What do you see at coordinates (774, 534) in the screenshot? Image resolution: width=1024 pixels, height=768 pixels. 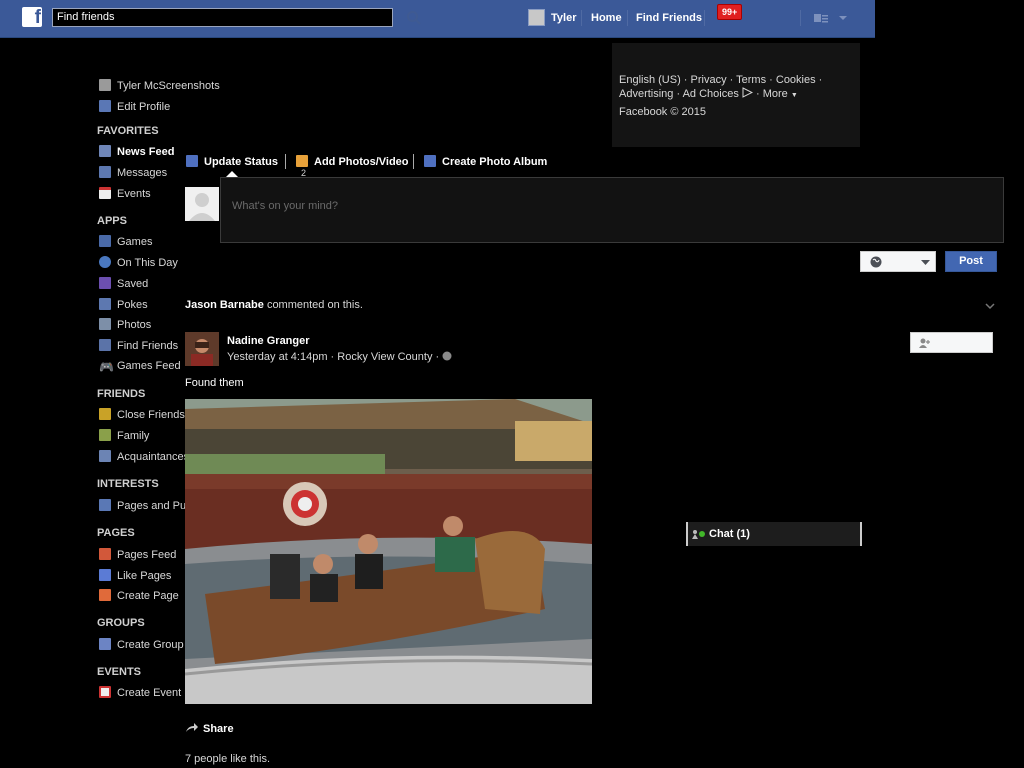 I see `chat-sidebar-toggle: Chat (1)` at bounding box center [774, 534].